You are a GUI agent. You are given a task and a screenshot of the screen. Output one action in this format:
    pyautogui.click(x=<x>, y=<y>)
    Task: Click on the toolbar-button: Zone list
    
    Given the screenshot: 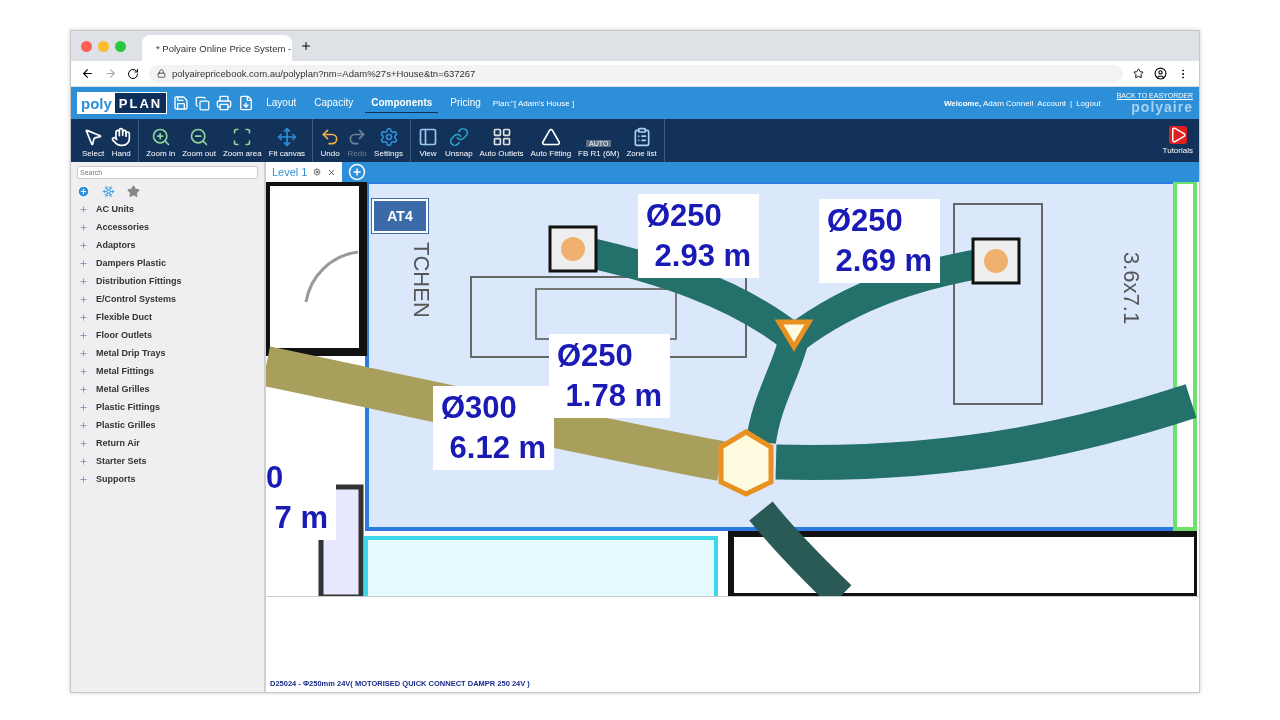 What is the action you would take?
    pyautogui.click(x=641, y=140)
    